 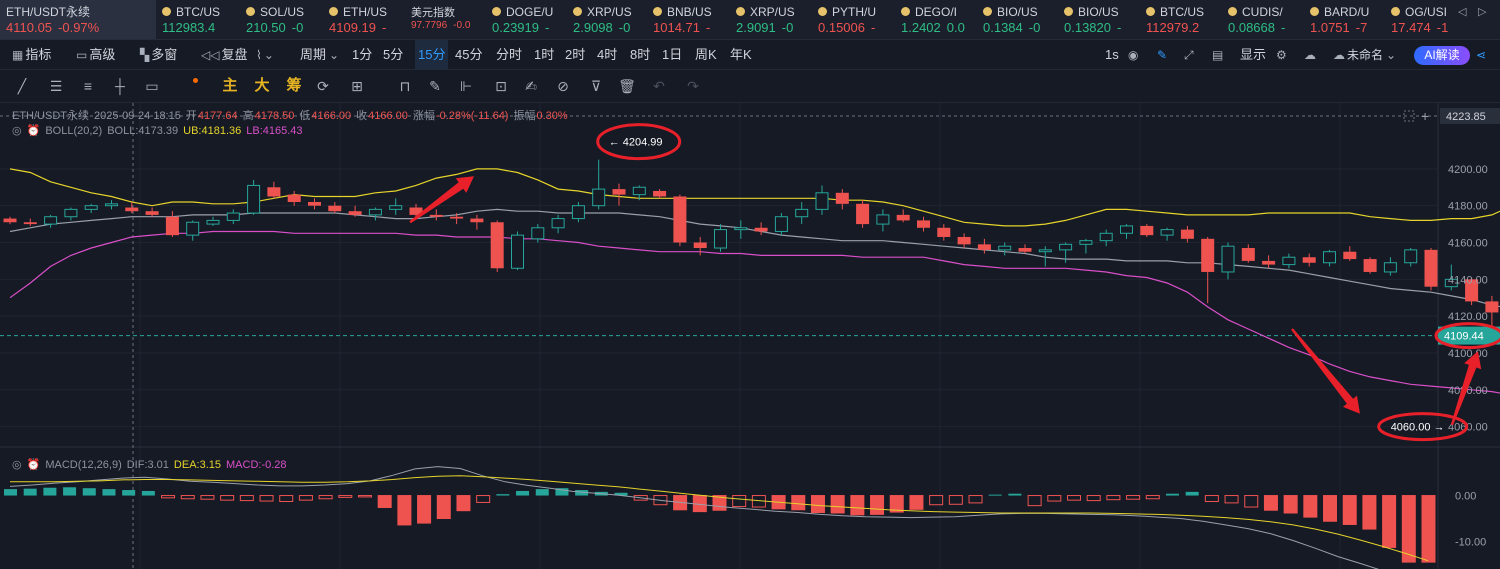 What do you see at coordinates (1218, 55) in the screenshot?
I see `layout-button: ▤` at bounding box center [1218, 55].